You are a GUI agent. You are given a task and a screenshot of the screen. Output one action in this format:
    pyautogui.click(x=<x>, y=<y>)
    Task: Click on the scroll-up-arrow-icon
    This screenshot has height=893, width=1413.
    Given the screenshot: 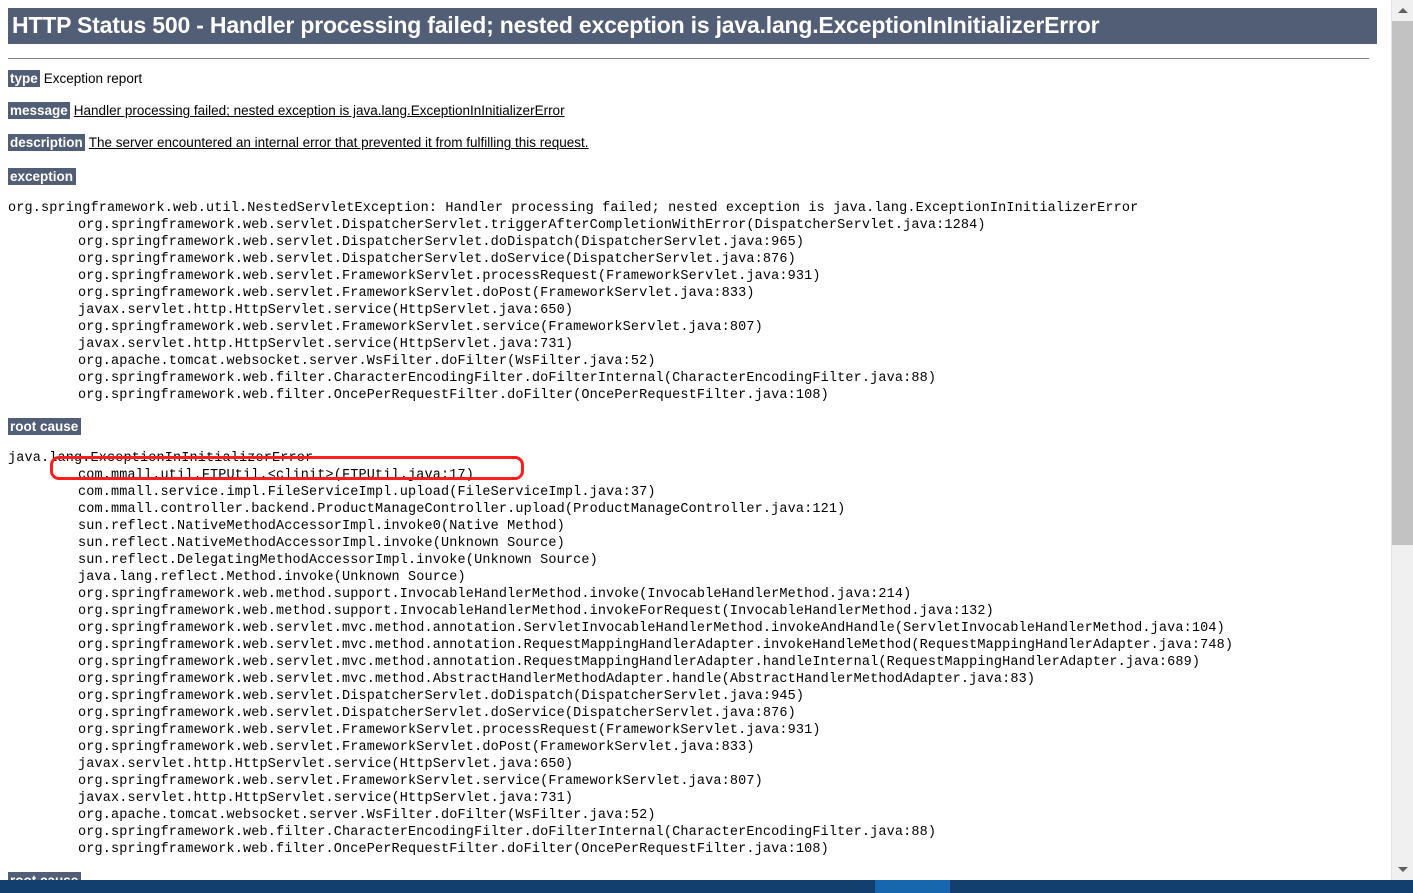 What is the action you would take?
    pyautogui.click(x=1402, y=10)
    